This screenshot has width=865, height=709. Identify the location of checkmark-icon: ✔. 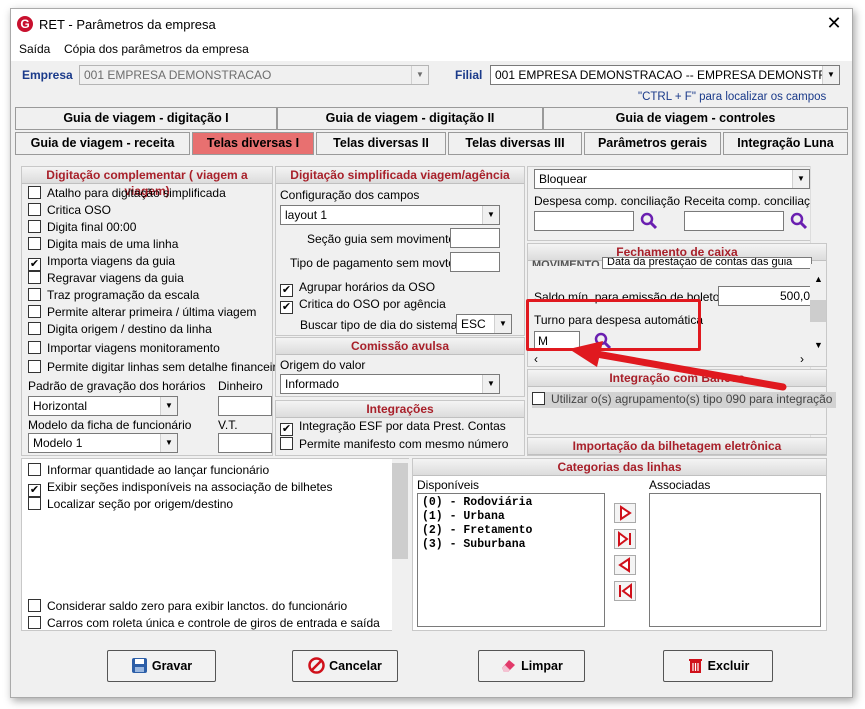
(286, 307).